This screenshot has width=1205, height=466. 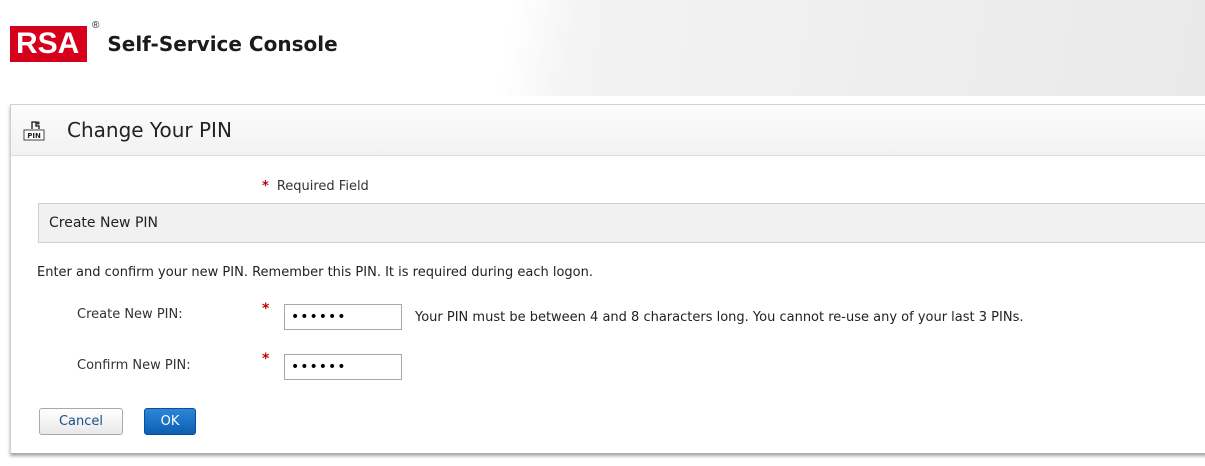 I want to click on rsa-logo-mark: RSA ®, so click(x=54, y=41).